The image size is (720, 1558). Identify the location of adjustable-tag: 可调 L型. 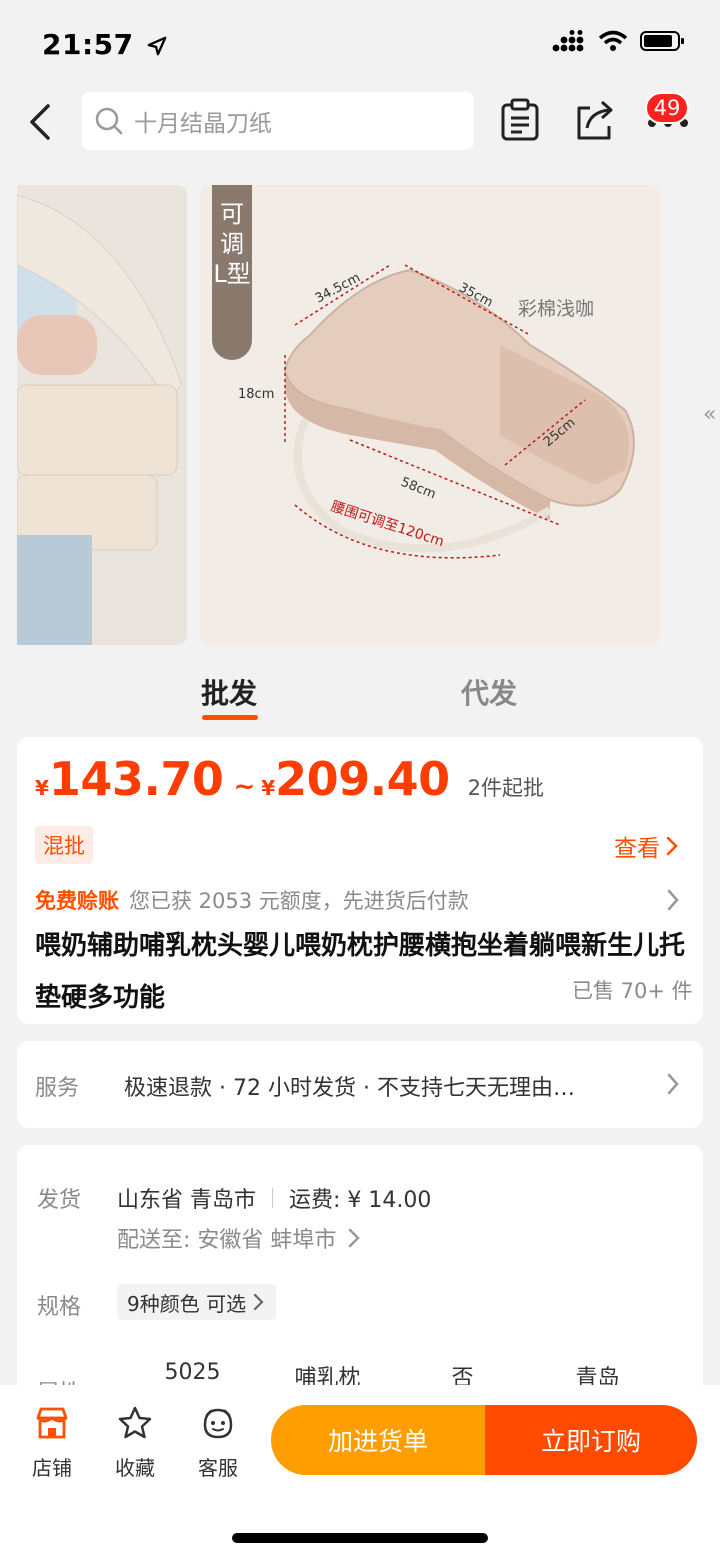
(232, 272).